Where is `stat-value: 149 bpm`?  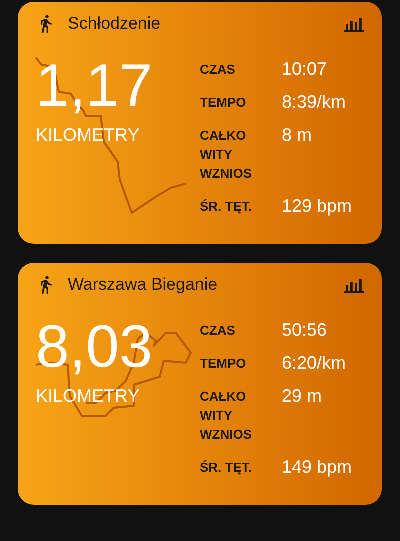
stat-value: 149 bpm is located at coordinates (317, 467).